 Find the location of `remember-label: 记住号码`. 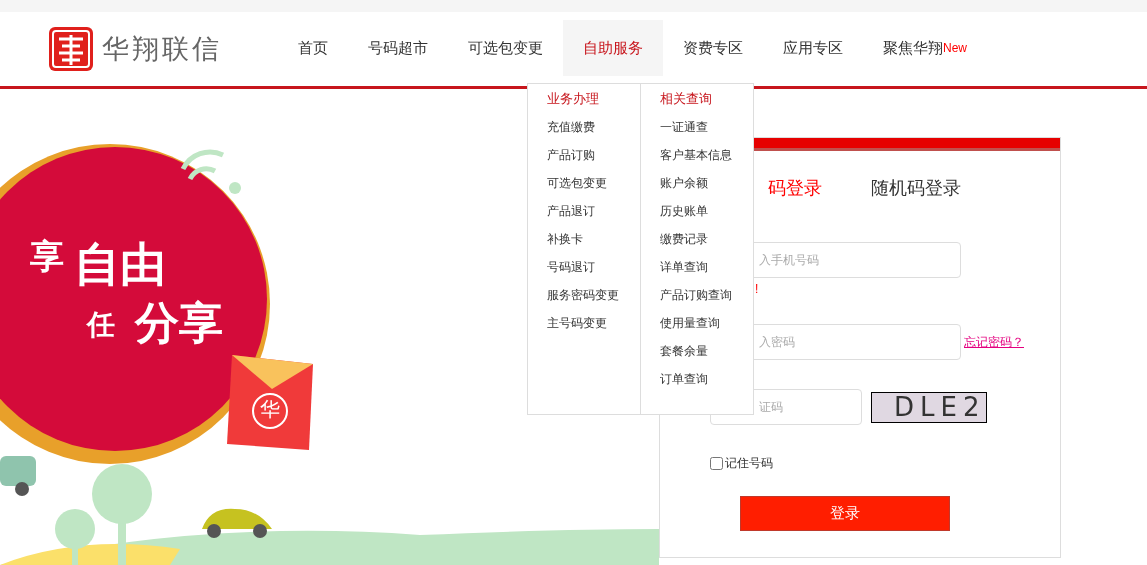

remember-label: 记住号码 is located at coordinates (749, 463).